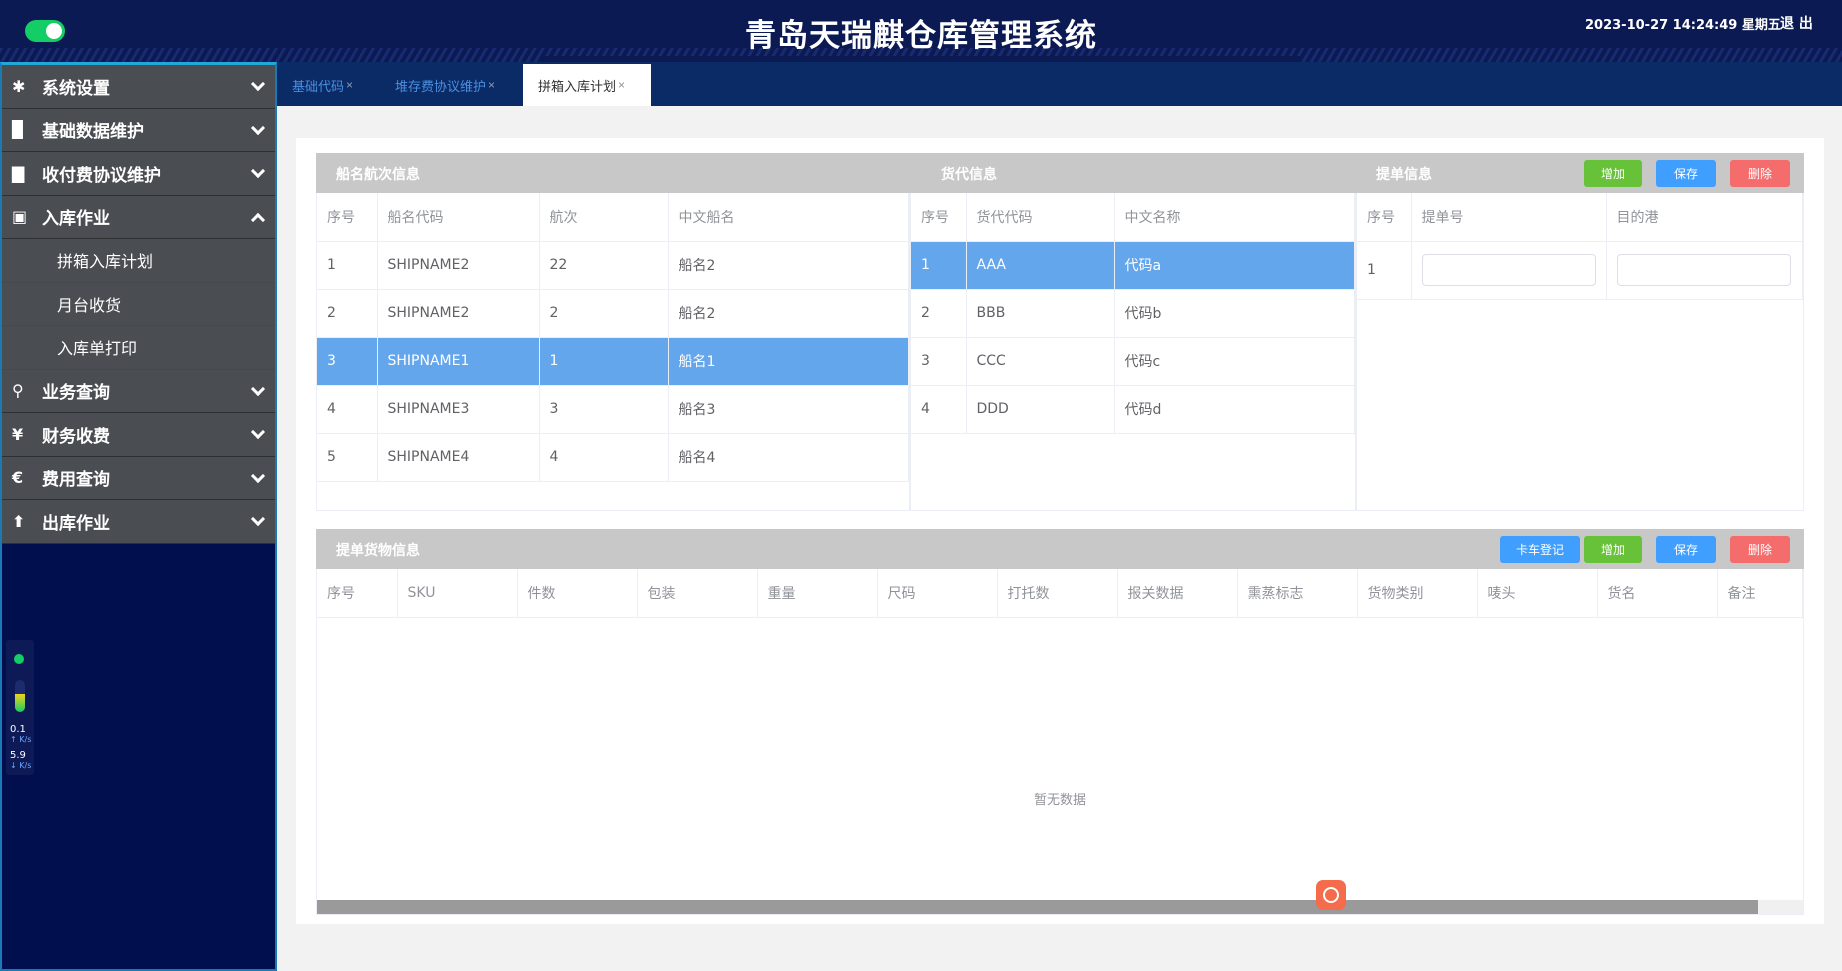 Image resolution: width=1842 pixels, height=971 pixels. I want to click on table-header-row: 序号 船名代码 航次 中文船名, so click(613, 217).